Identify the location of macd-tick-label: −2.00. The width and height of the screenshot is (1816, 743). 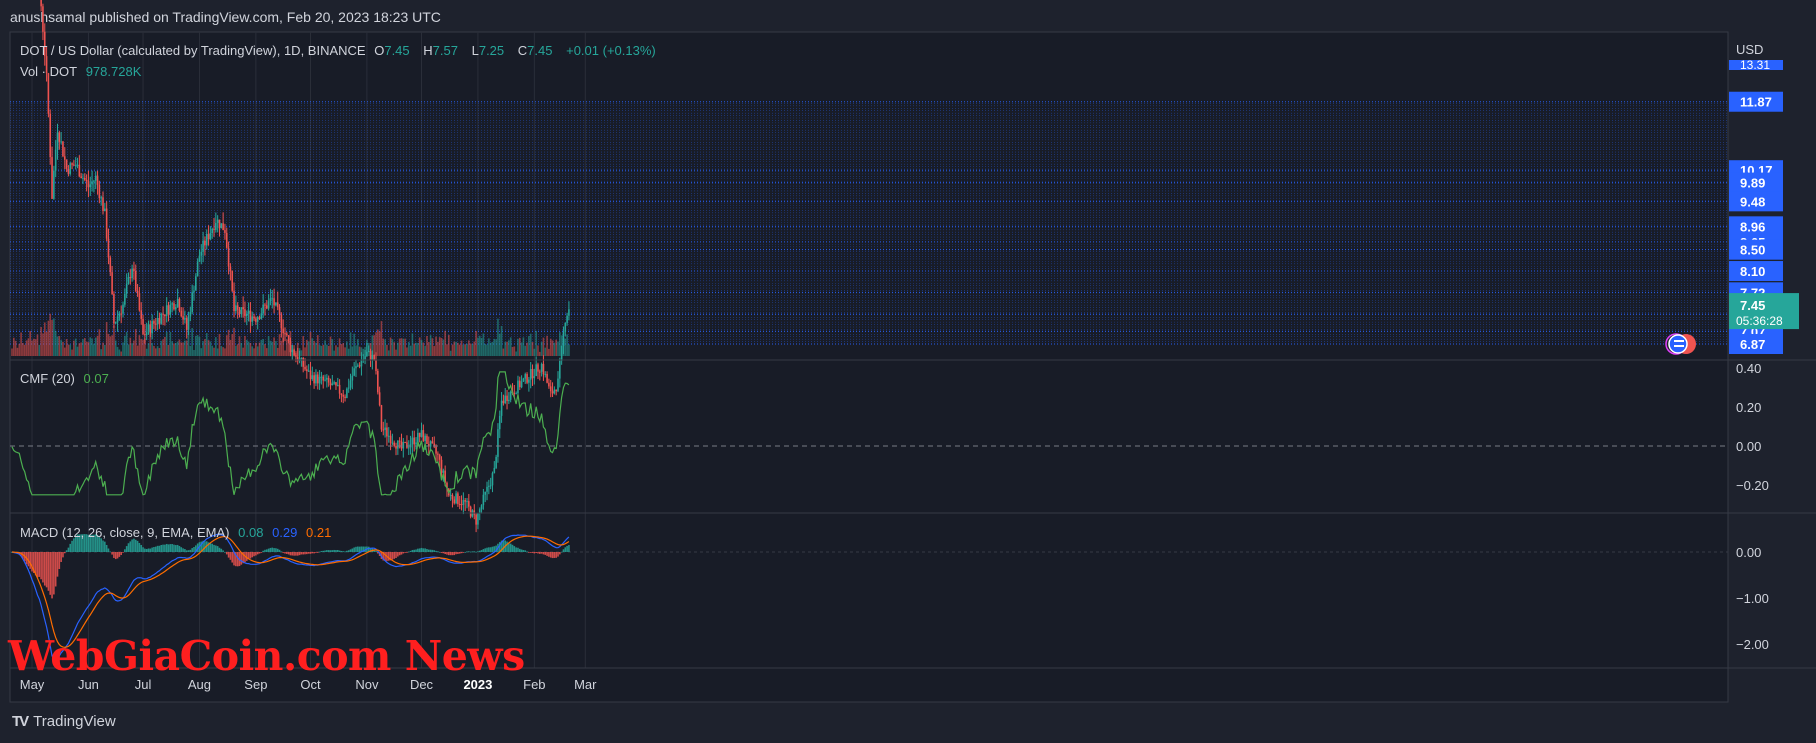
(1752, 644).